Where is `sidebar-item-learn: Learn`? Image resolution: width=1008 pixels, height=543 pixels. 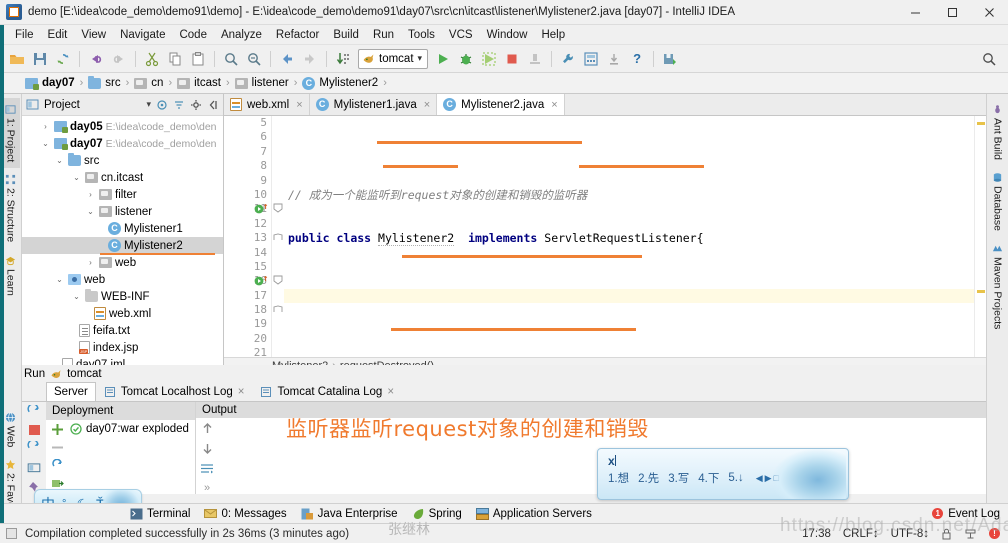
sidebar-item-learn: Learn is located at coordinates (11, 275).